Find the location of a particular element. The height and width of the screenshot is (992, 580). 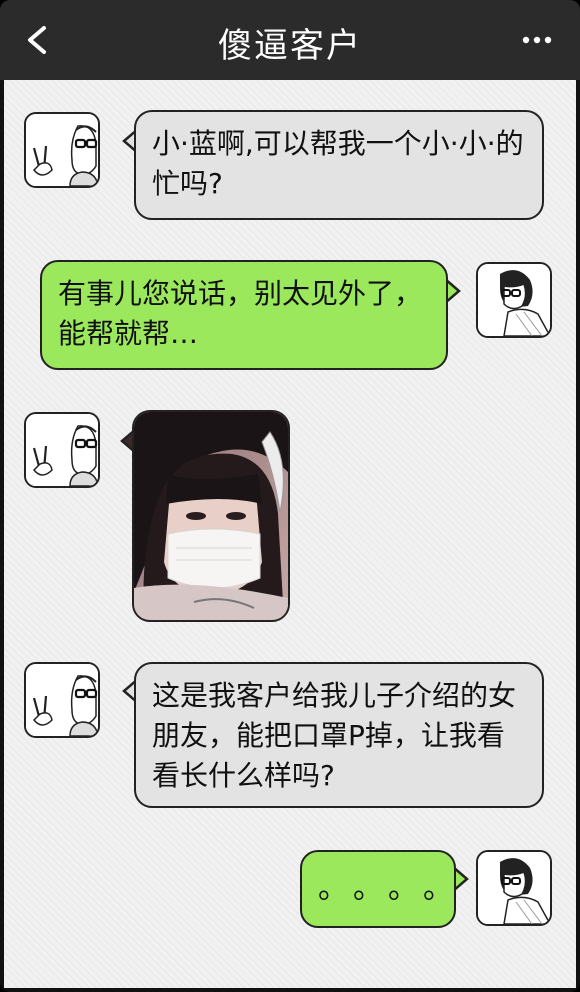

masked-girl-photo is located at coordinates (211, 516).